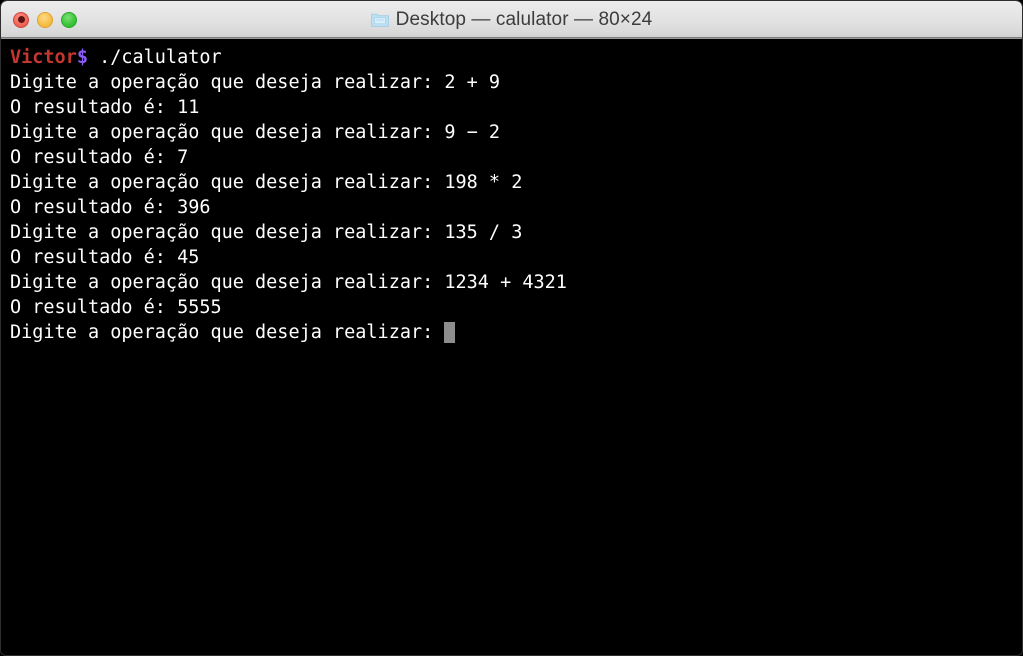  What do you see at coordinates (69, 19) in the screenshot?
I see `maximize-button` at bounding box center [69, 19].